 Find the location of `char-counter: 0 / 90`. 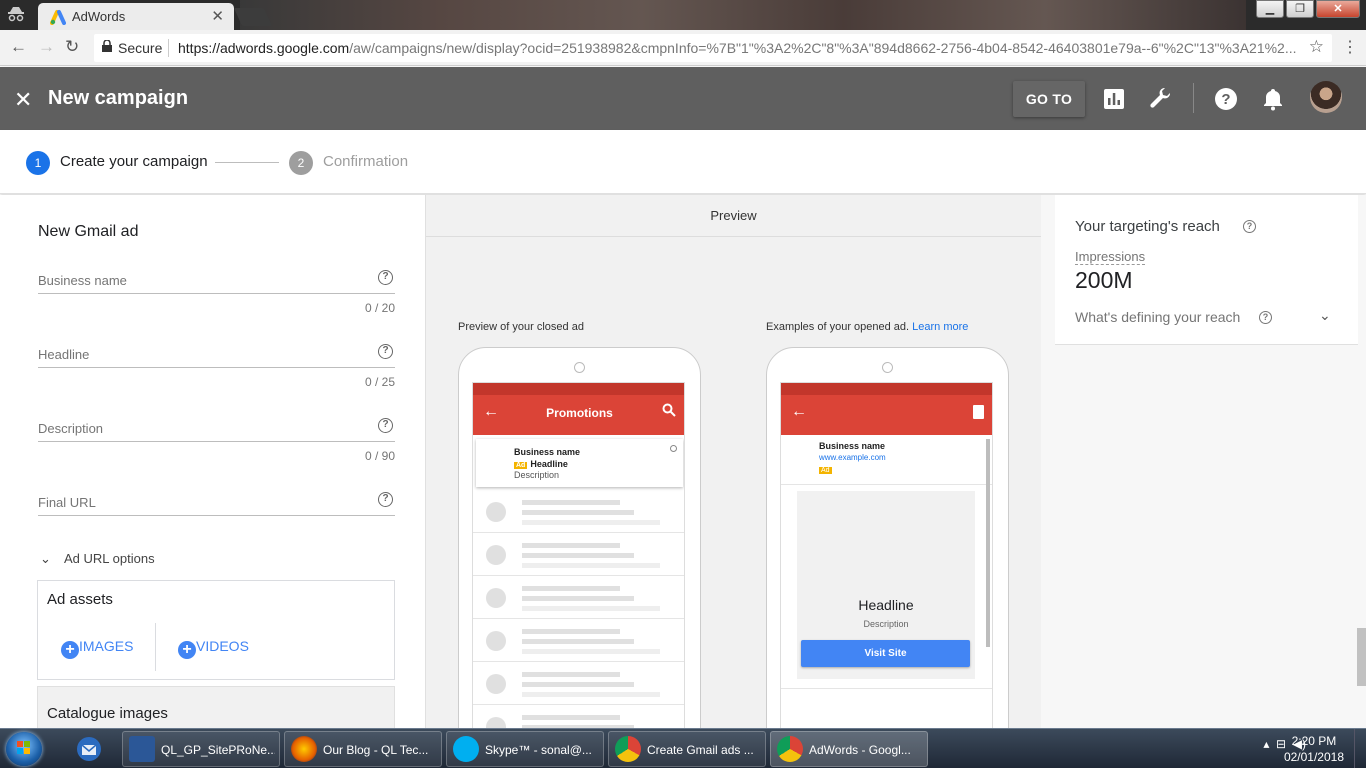

char-counter: 0 / 90 is located at coordinates (379, 456).